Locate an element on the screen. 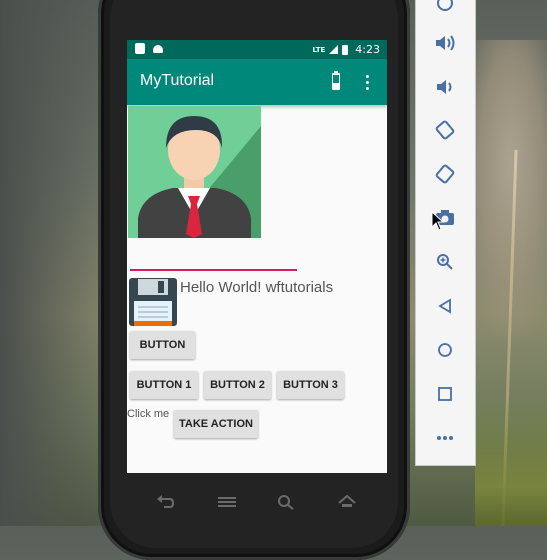 The width and height of the screenshot is (547, 560). volume-up-icon is located at coordinates (445, 43).